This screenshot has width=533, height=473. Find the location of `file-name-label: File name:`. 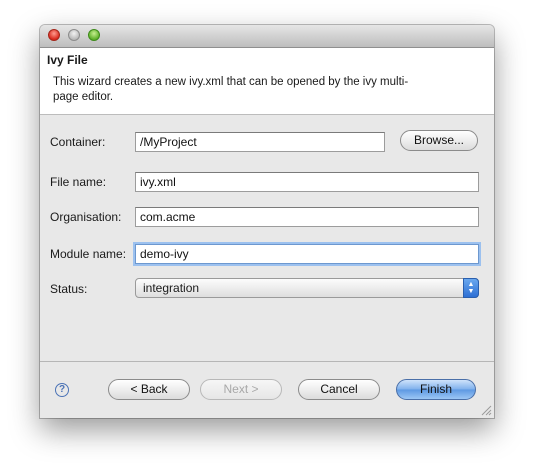

file-name-label: File name: is located at coordinates (78, 182).